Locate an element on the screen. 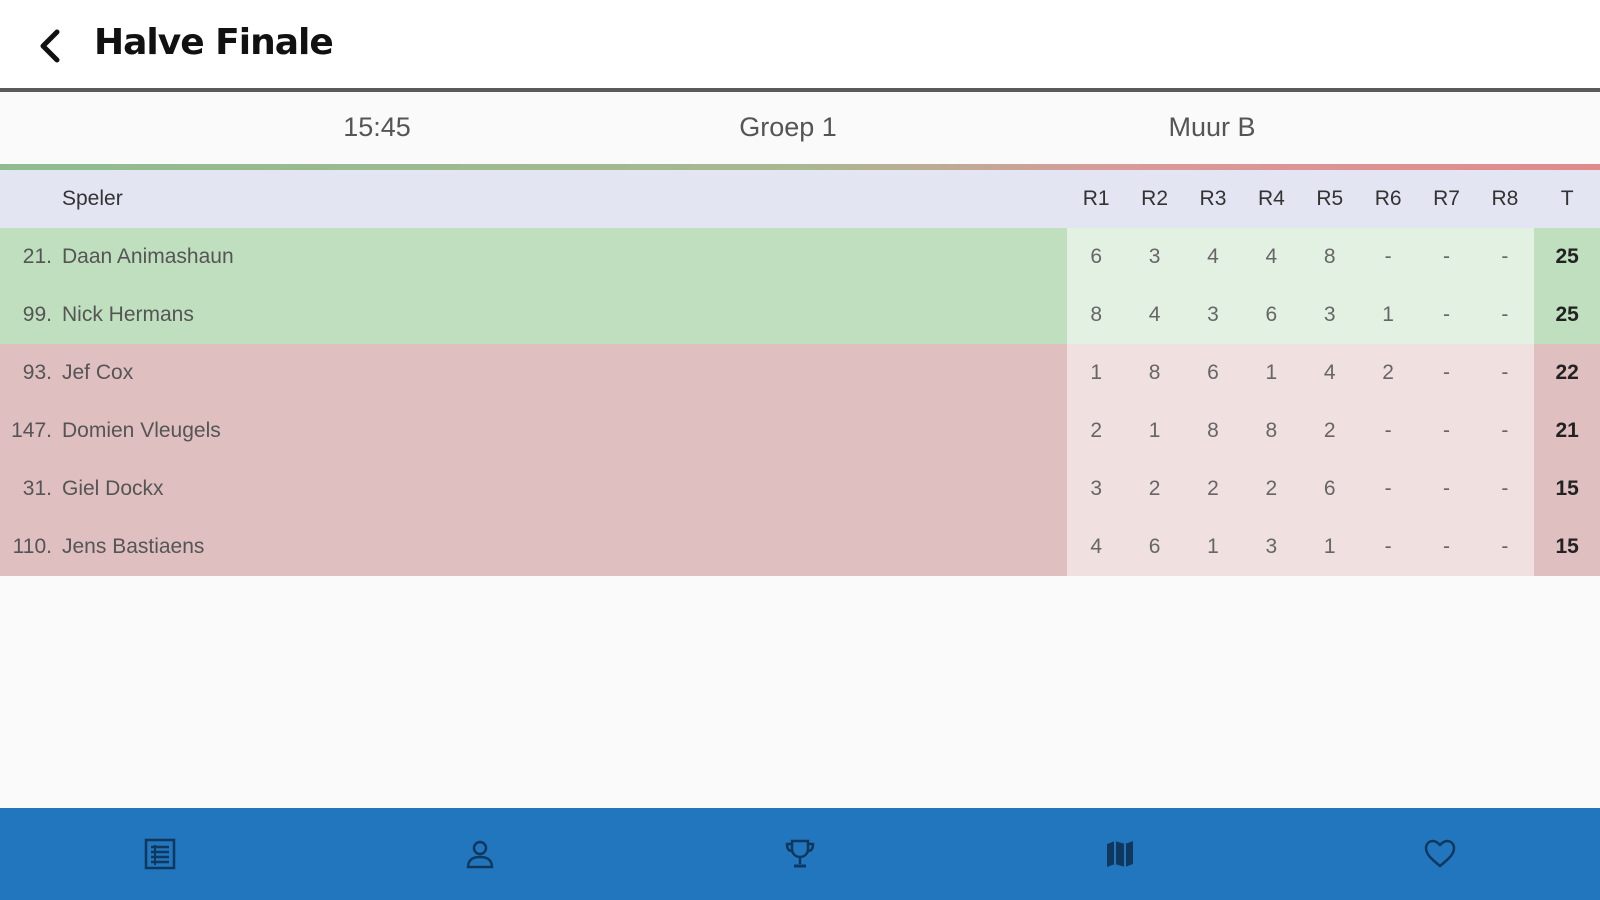  player-name: Domien Vleugels is located at coordinates (564, 431).